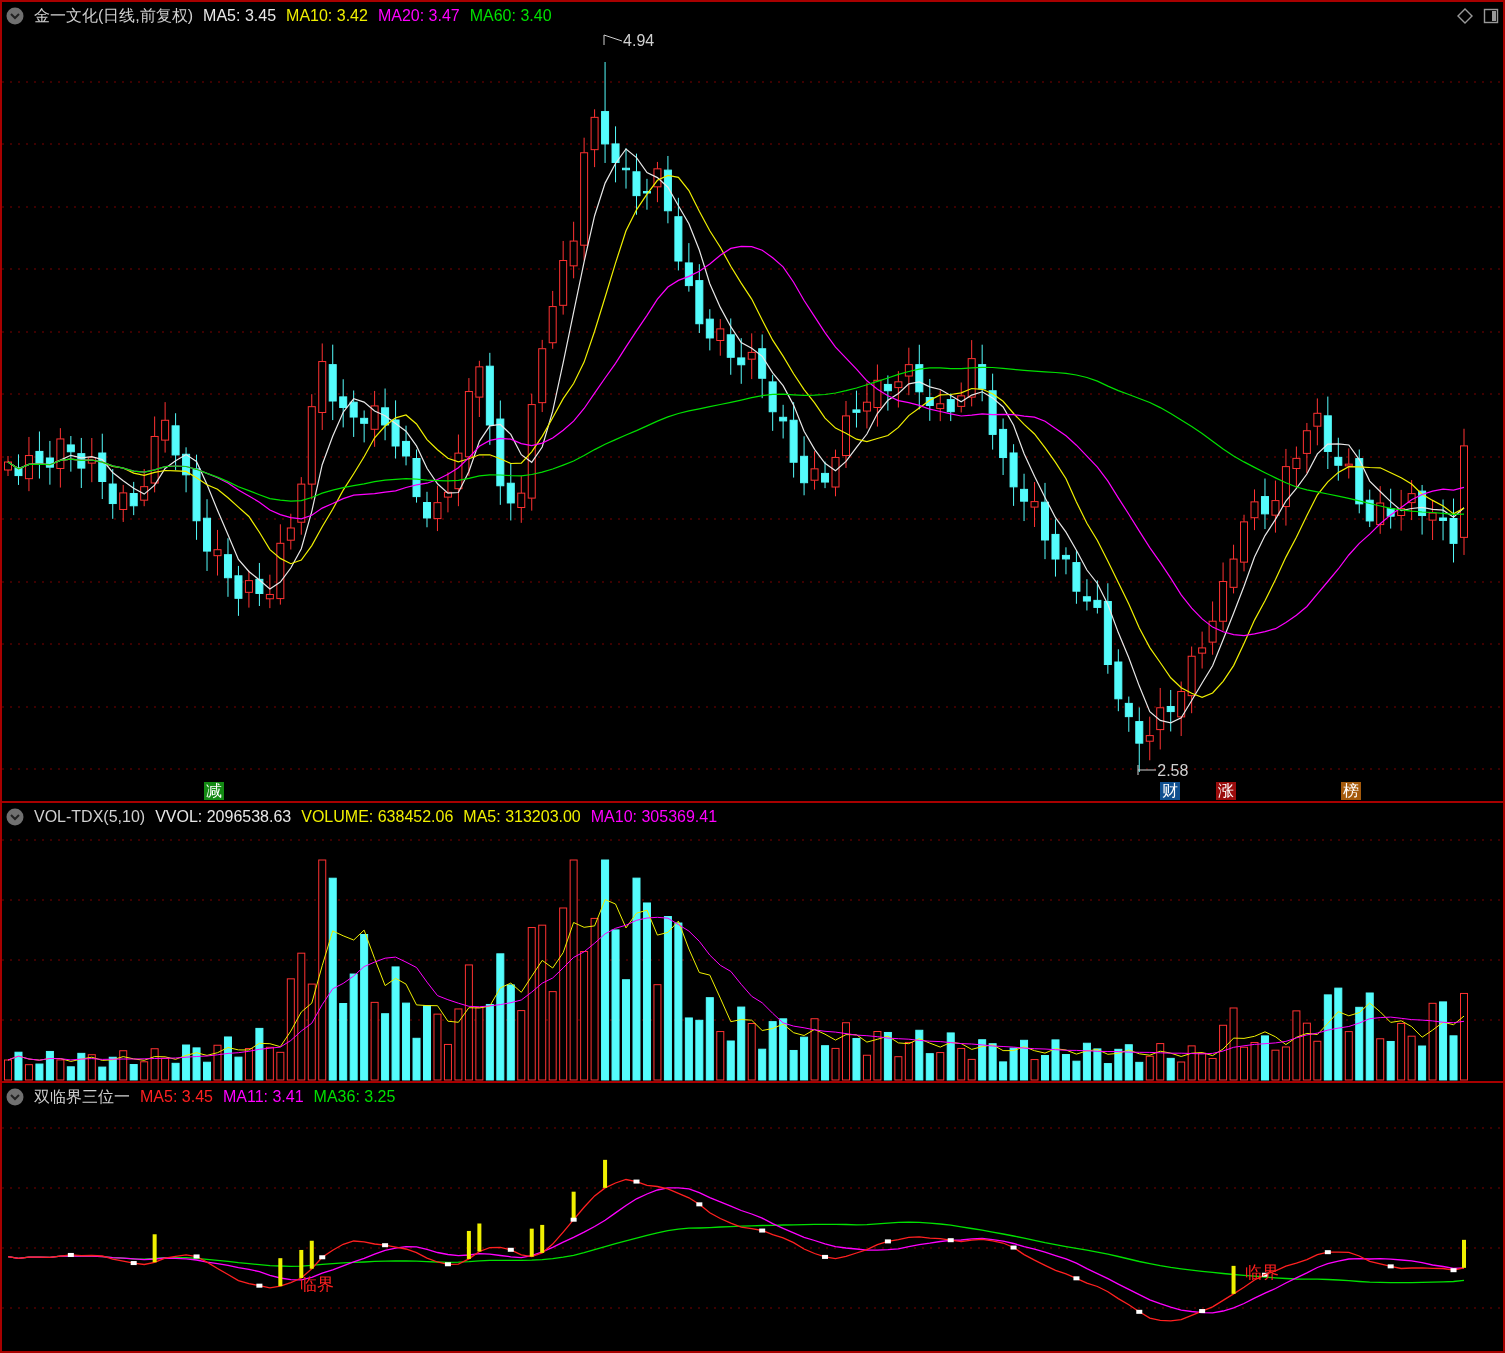  Describe the element at coordinates (82, 1096) in the screenshot. I see `indicator-title: 双临界三位一` at that location.